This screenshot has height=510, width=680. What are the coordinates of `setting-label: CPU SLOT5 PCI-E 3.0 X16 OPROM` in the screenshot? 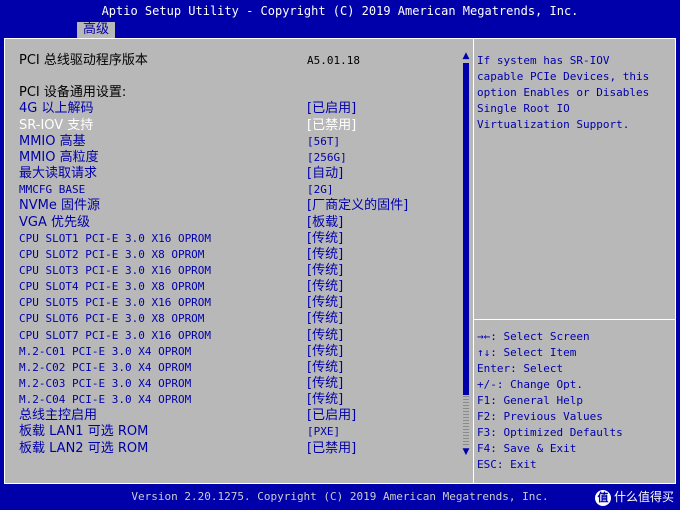 It's located at (115, 303).